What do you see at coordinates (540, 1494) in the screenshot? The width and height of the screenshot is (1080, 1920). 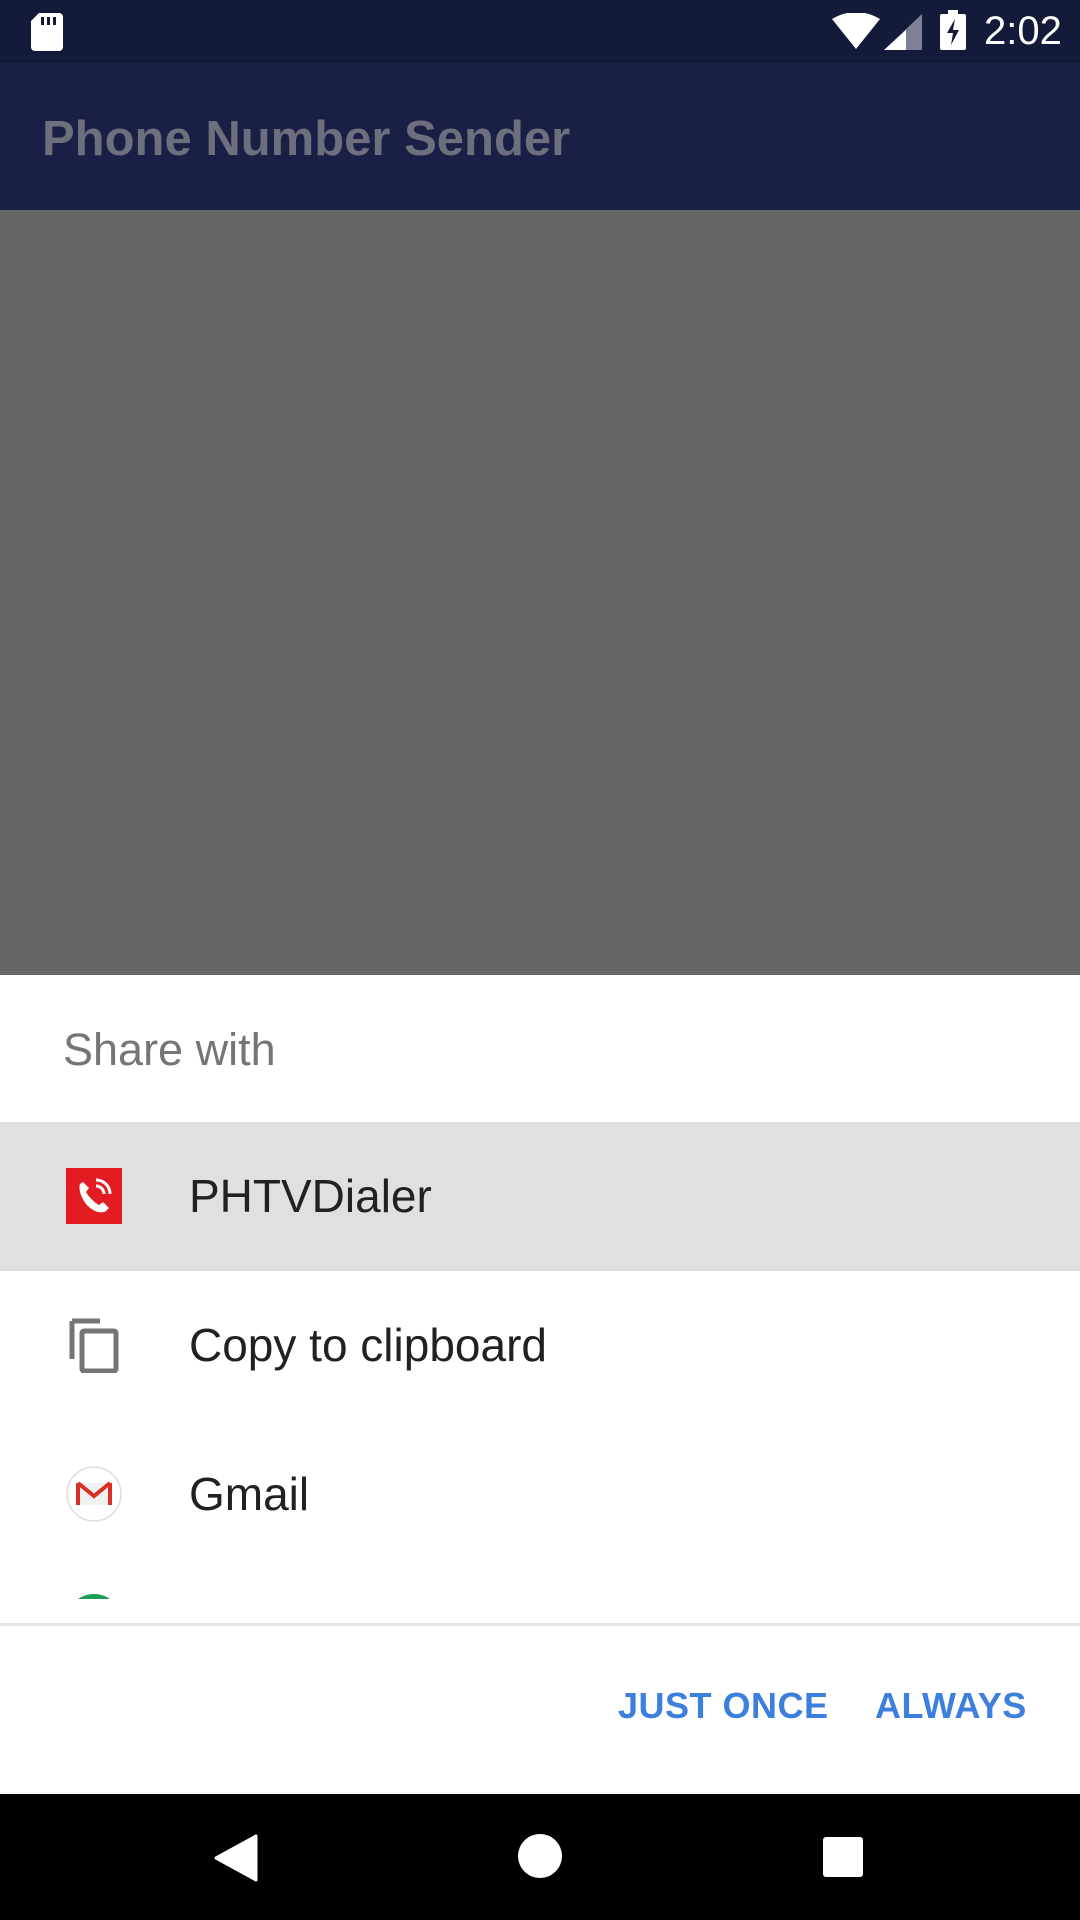 I see `share-item-gmail: Gmail` at bounding box center [540, 1494].